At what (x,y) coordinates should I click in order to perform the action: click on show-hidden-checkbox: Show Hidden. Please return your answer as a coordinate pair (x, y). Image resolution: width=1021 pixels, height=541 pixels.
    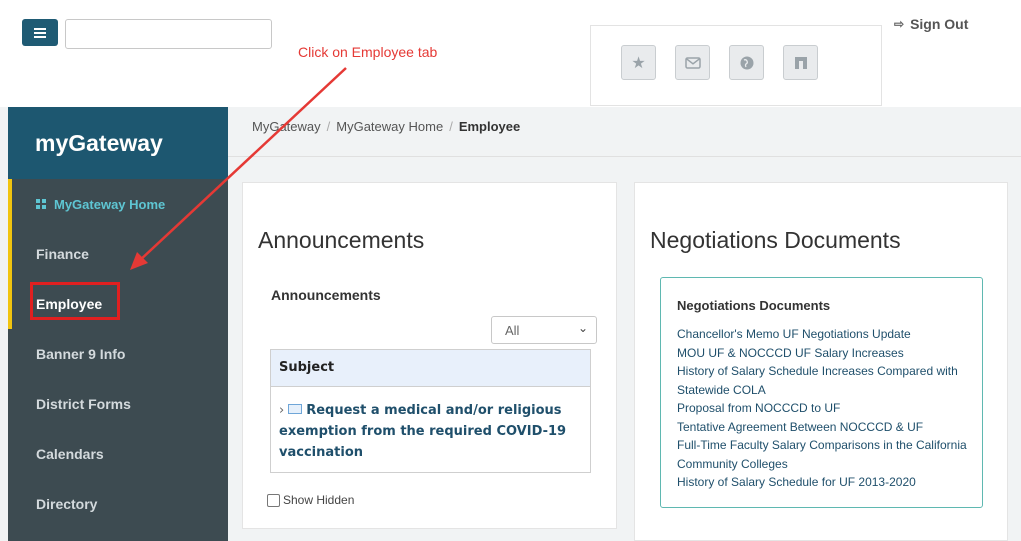
    Looking at the image, I should click on (310, 500).